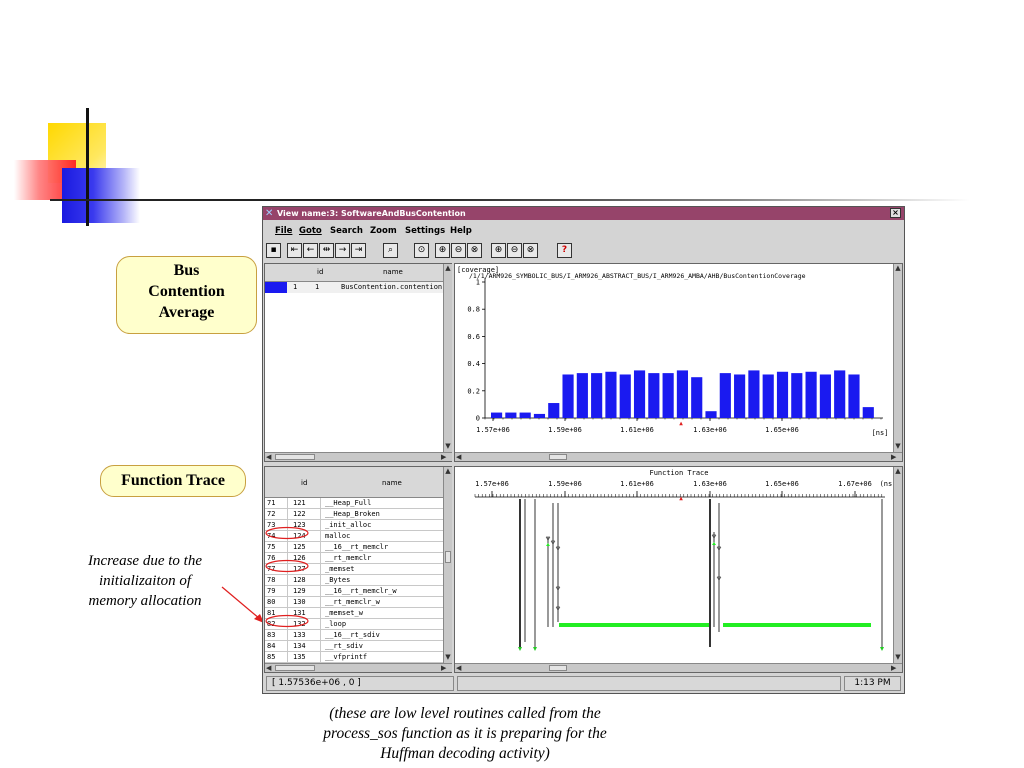  What do you see at coordinates (473, 364) in the screenshot?
I see `y-tick-label: 0.4` at bounding box center [473, 364].